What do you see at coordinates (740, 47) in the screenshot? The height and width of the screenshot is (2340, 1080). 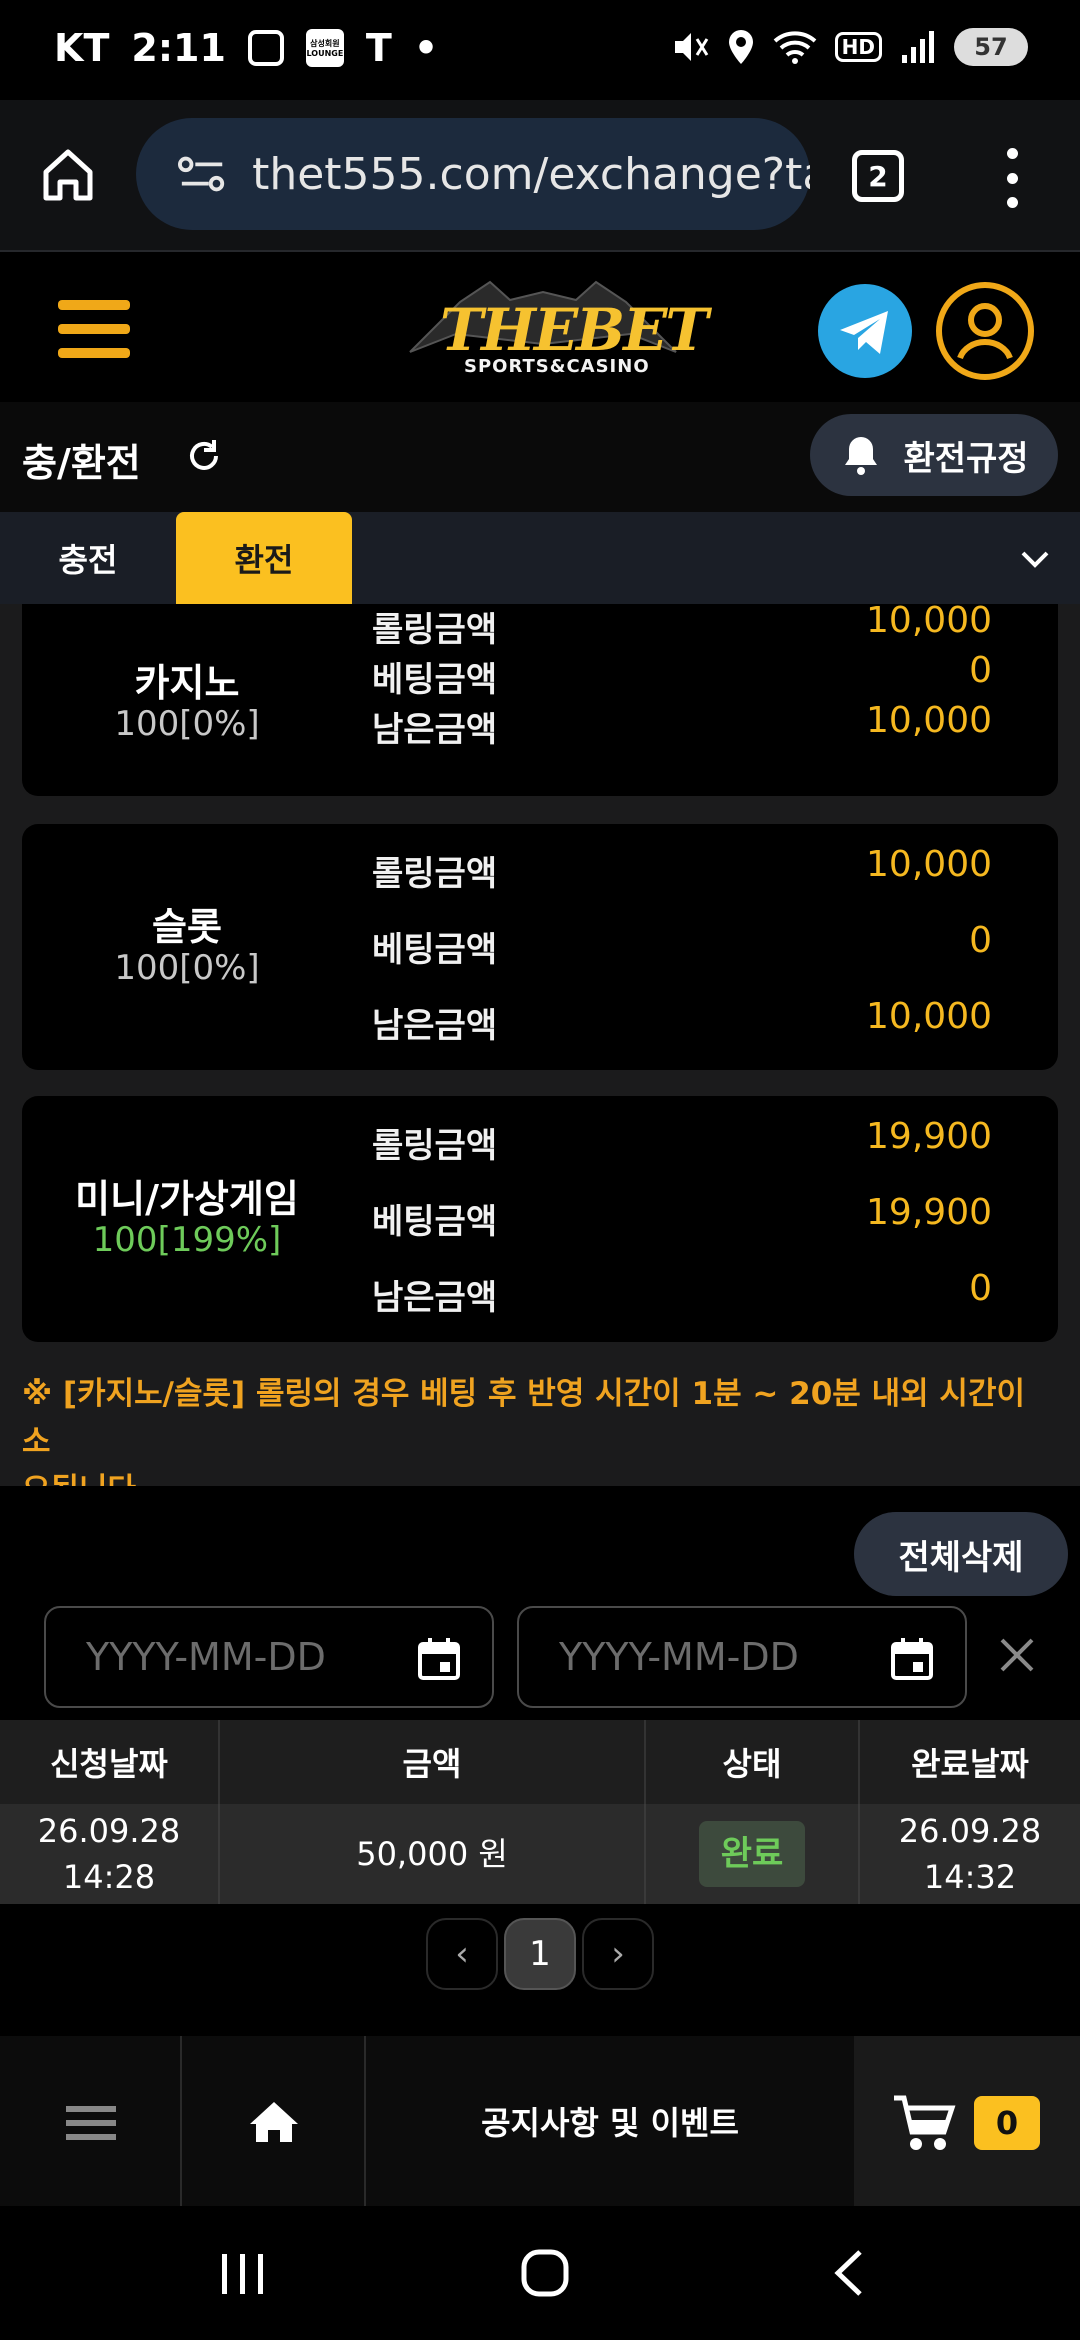 I see `location-icon` at bounding box center [740, 47].